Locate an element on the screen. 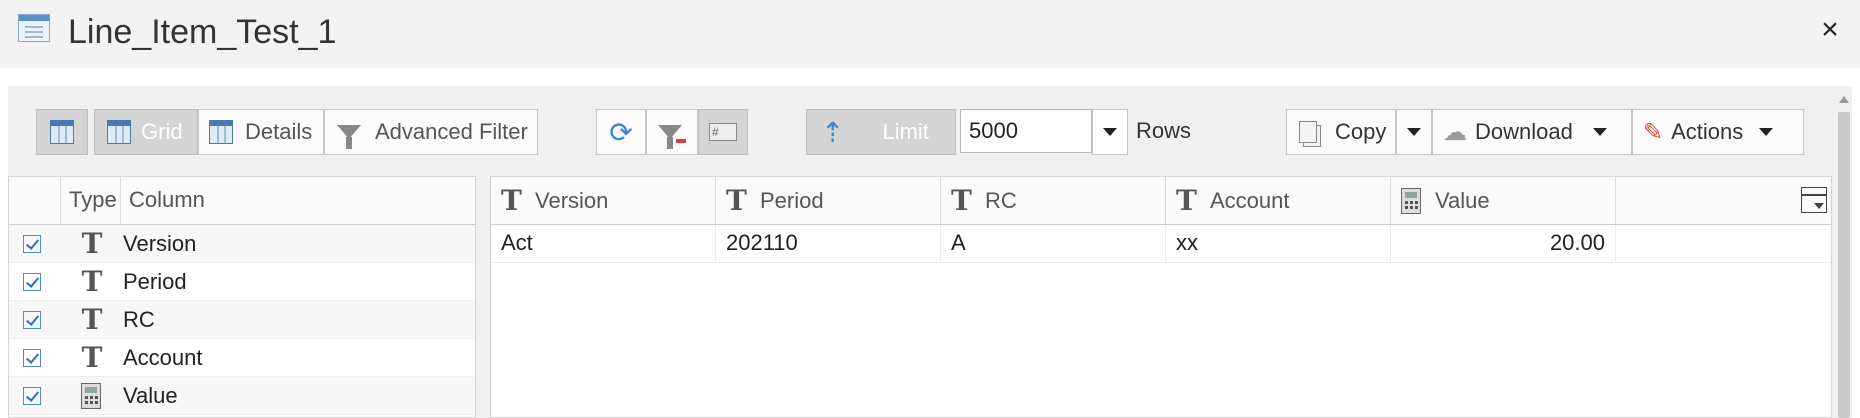  grid-icon is located at coordinates (119, 132).